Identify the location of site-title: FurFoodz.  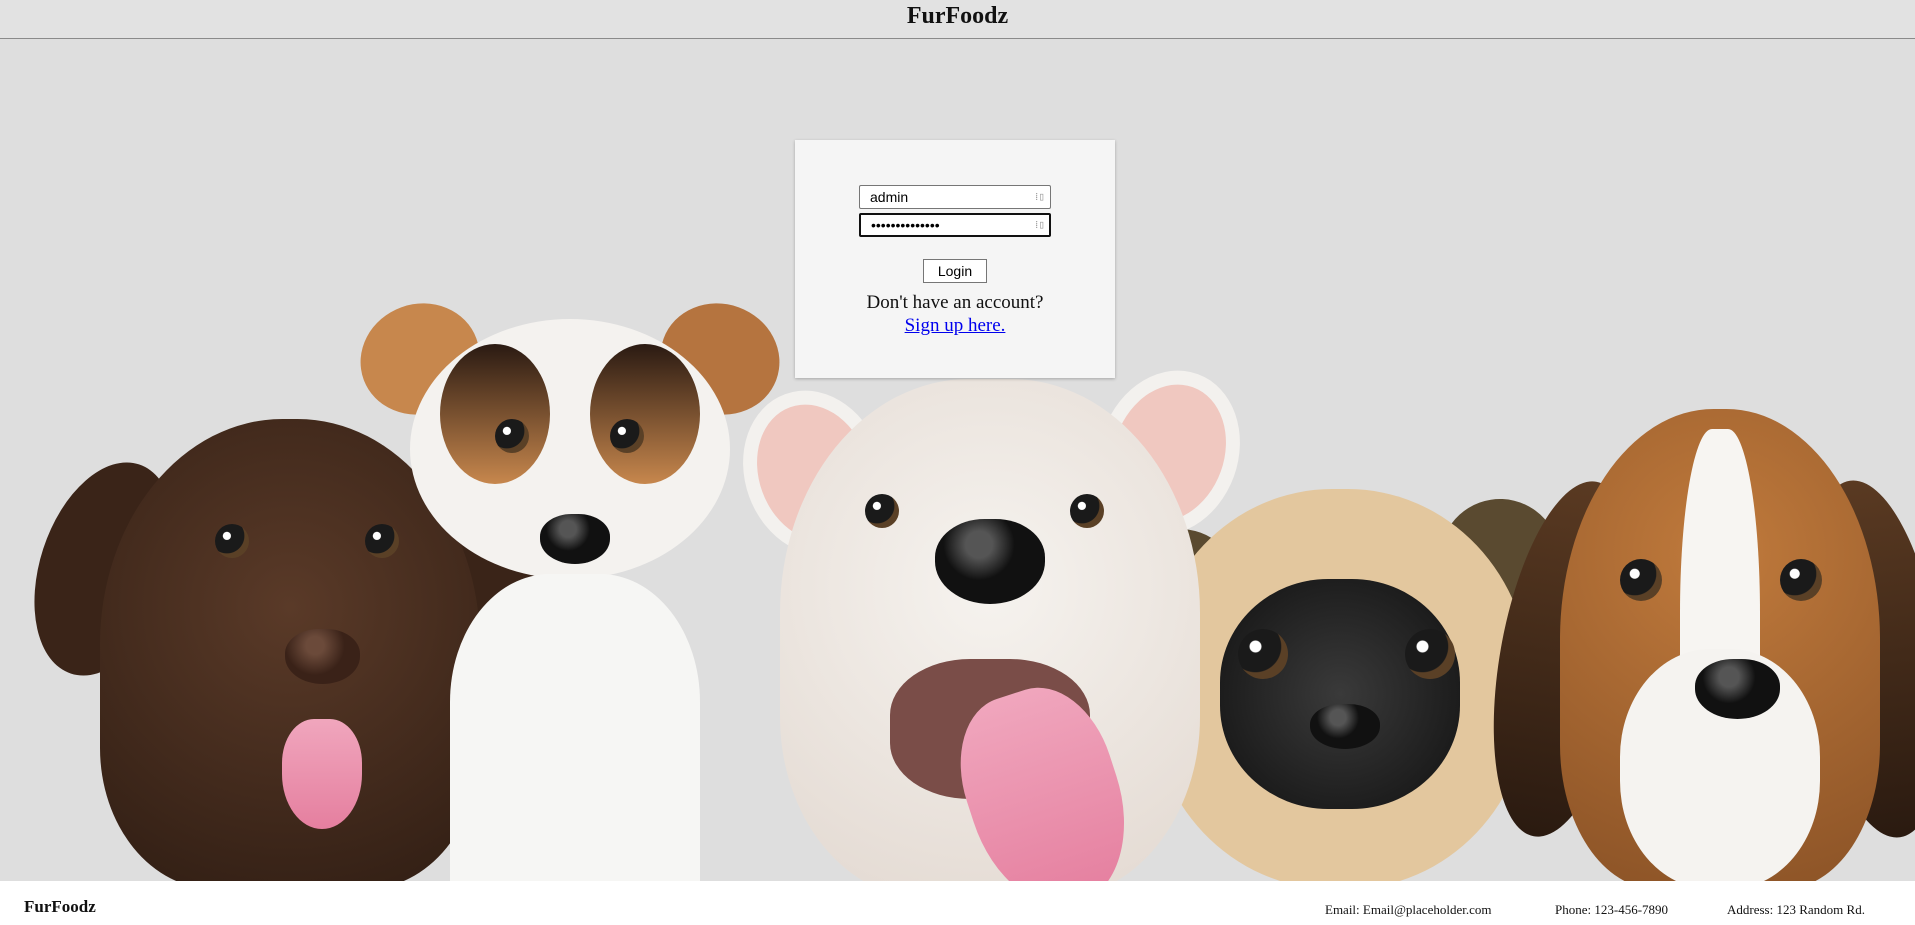
(957, 16).